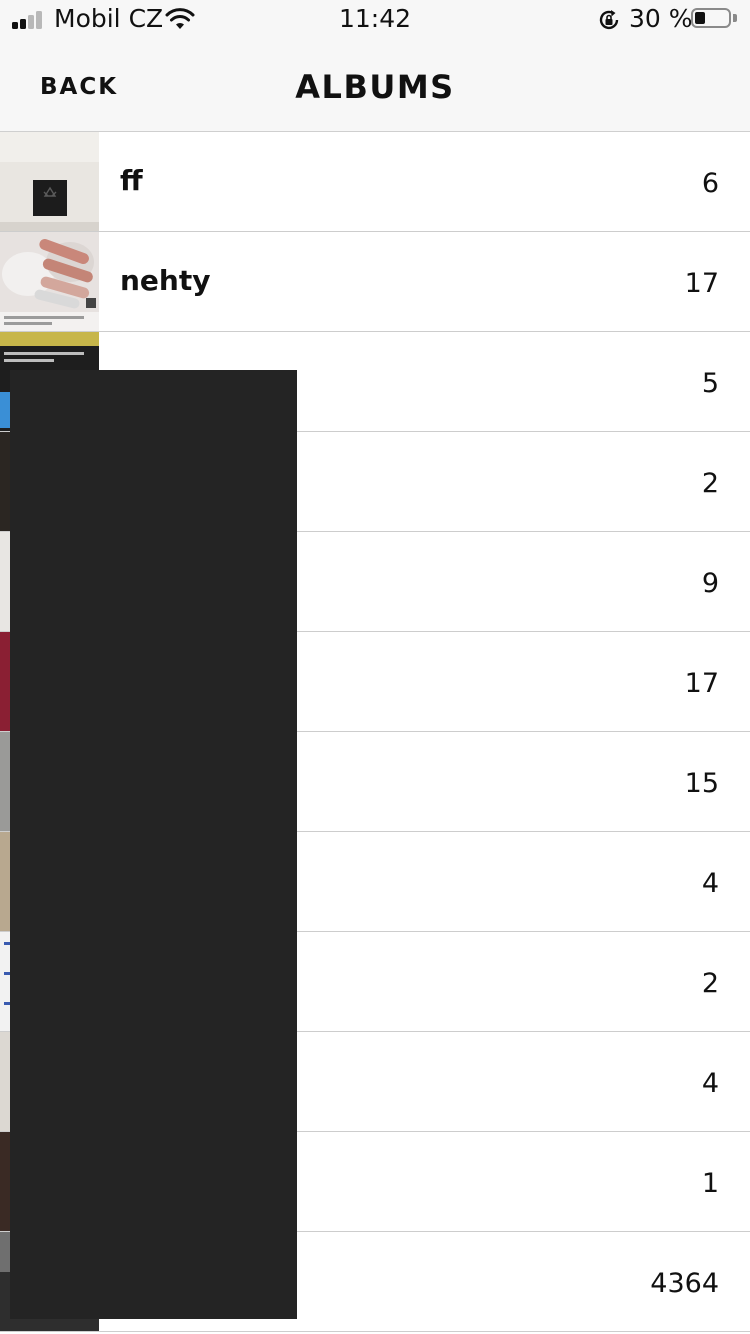 The width and height of the screenshot is (750, 1334). I want to click on album-count: 1, so click(710, 1183).